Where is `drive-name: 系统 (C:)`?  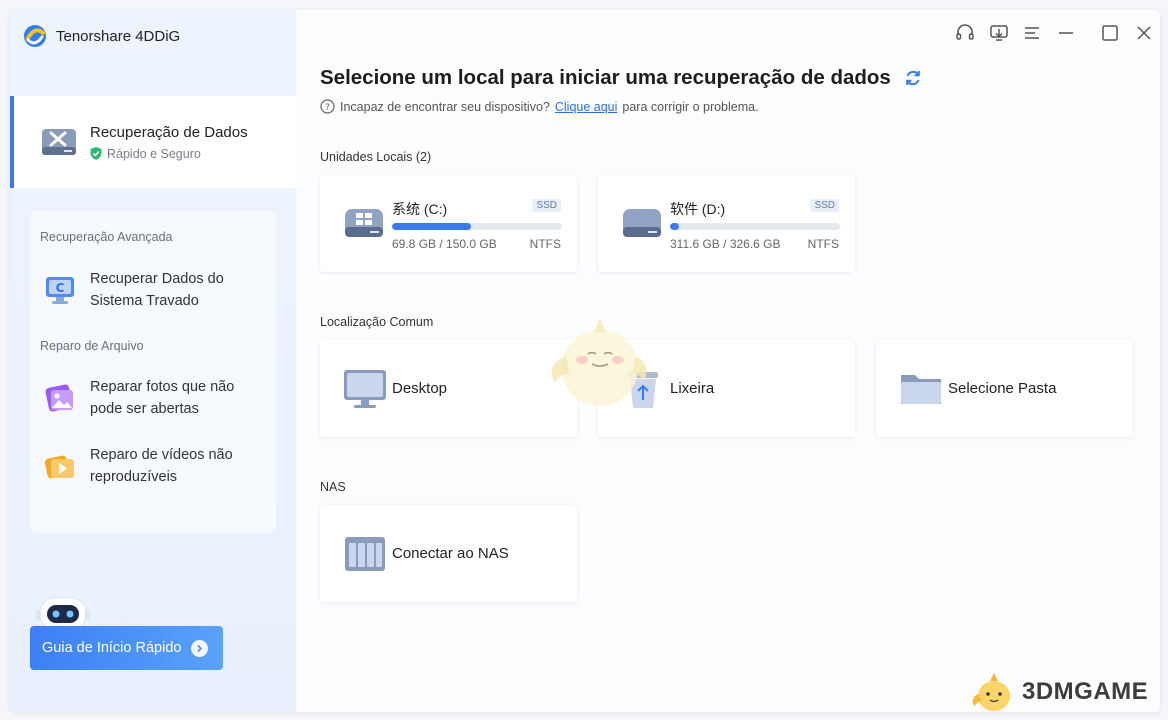 drive-name: 系统 (C:) is located at coordinates (420, 209).